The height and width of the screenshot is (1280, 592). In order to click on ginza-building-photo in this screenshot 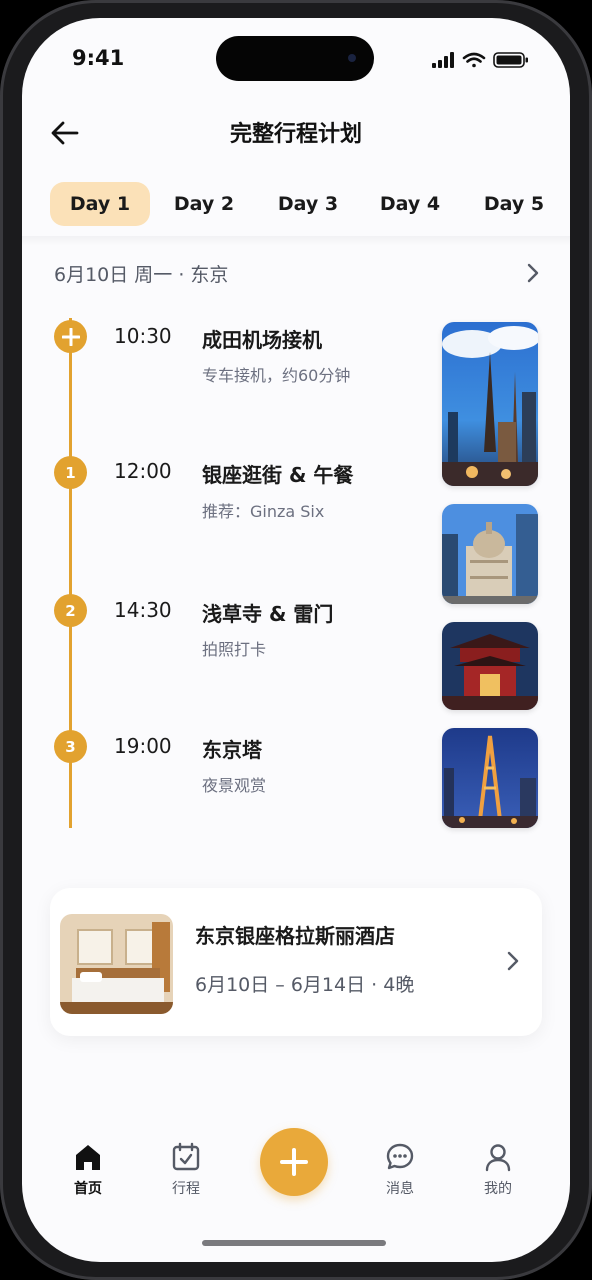, I will do `click(490, 554)`.